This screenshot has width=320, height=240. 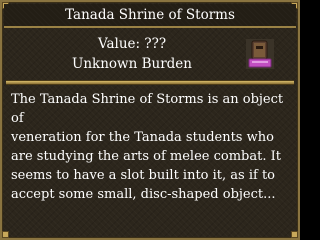 I want to click on frame-corner-bottom-left, so click(x=5, y=234).